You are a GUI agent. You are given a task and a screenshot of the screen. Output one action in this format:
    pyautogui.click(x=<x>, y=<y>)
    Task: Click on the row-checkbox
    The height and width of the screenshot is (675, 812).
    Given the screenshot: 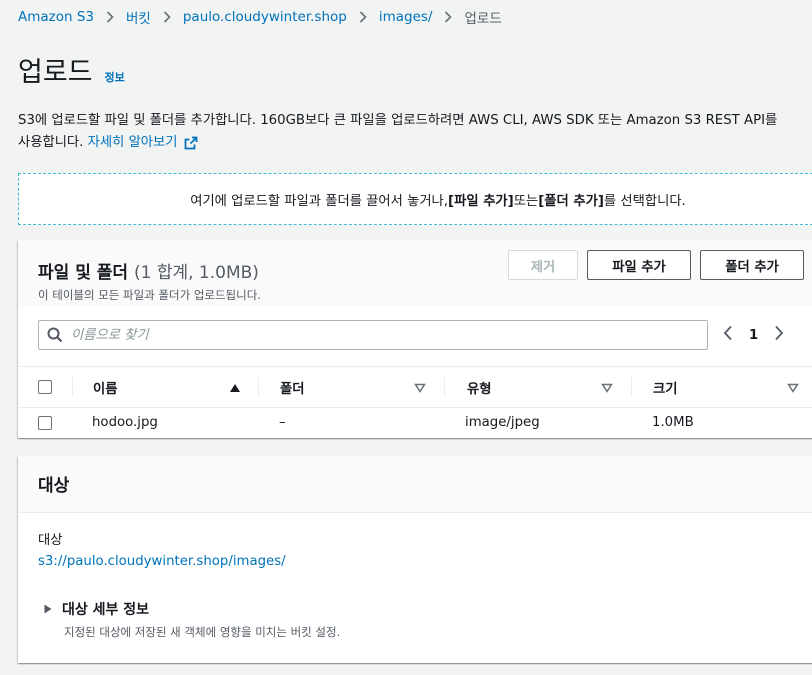 What is the action you would take?
    pyautogui.click(x=45, y=423)
    